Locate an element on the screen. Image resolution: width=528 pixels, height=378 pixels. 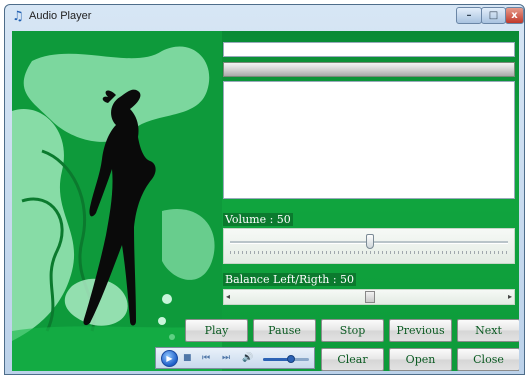
balance-scrollbar-thumb is located at coordinates (370, 297).